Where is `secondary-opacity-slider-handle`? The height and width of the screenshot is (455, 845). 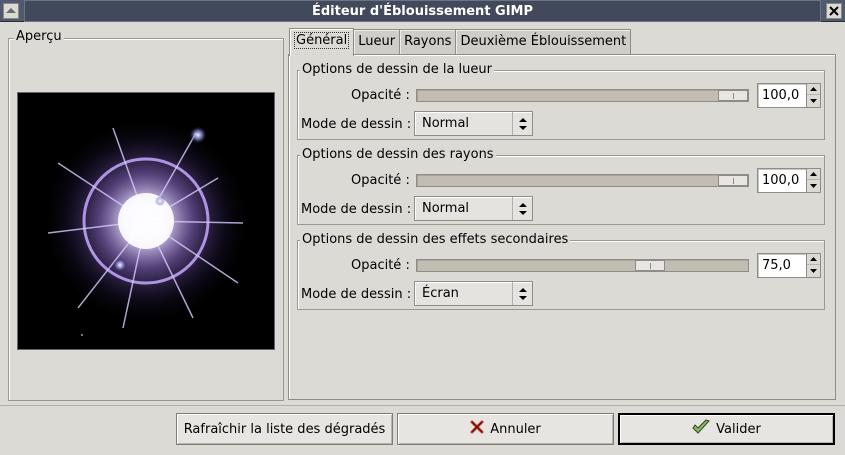
secondary-opacity-slider-handle is located at coordinates (650, 265).